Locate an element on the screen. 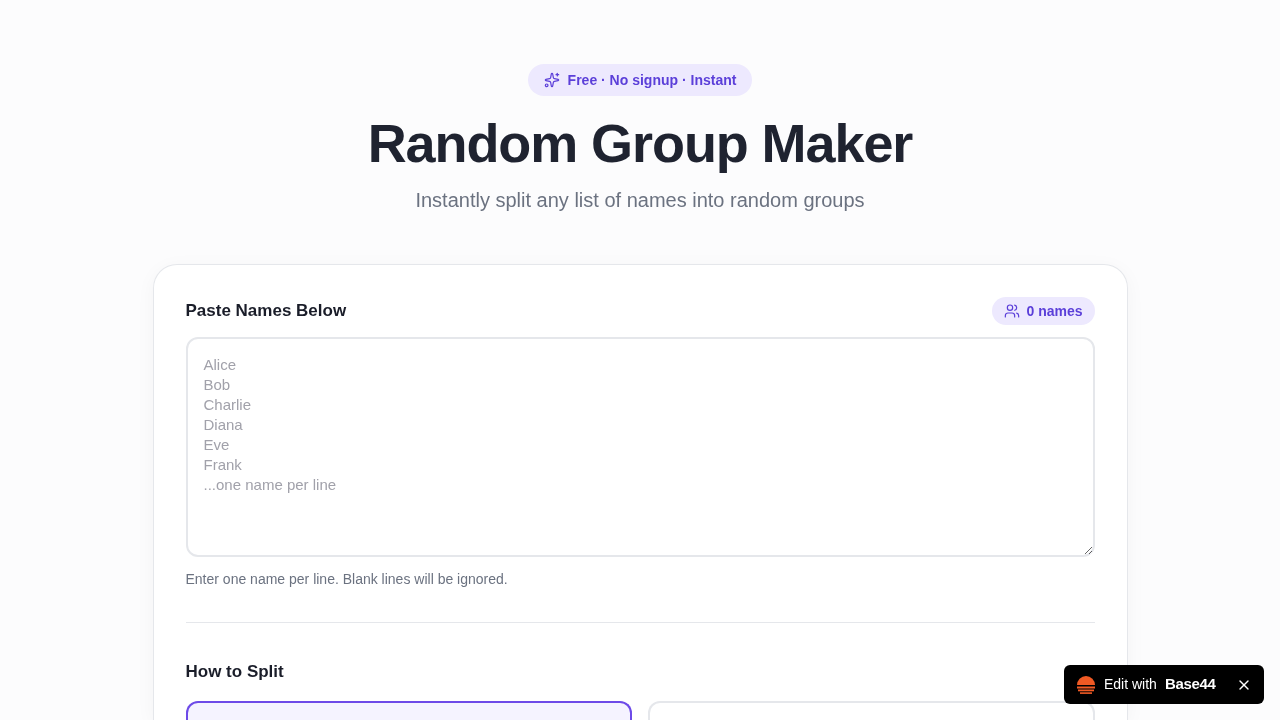 The width and height of the screenshot is (1280, 720). section-heading: Paste Names Below is located at coordinates (266, 311).